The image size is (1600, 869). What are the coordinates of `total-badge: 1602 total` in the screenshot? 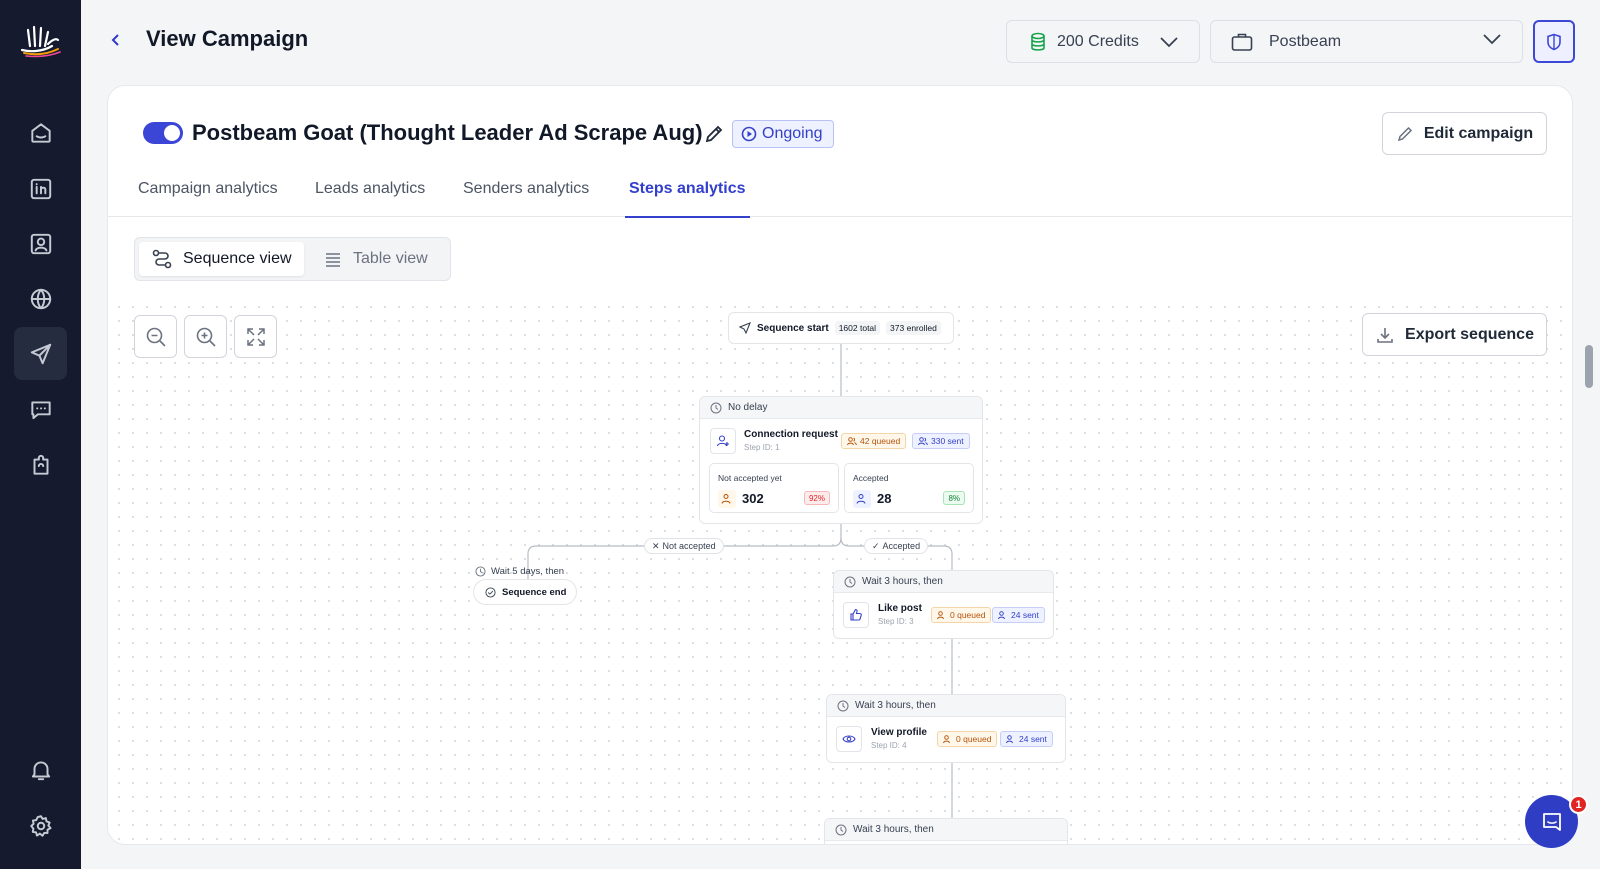 It's located at (857, 328).